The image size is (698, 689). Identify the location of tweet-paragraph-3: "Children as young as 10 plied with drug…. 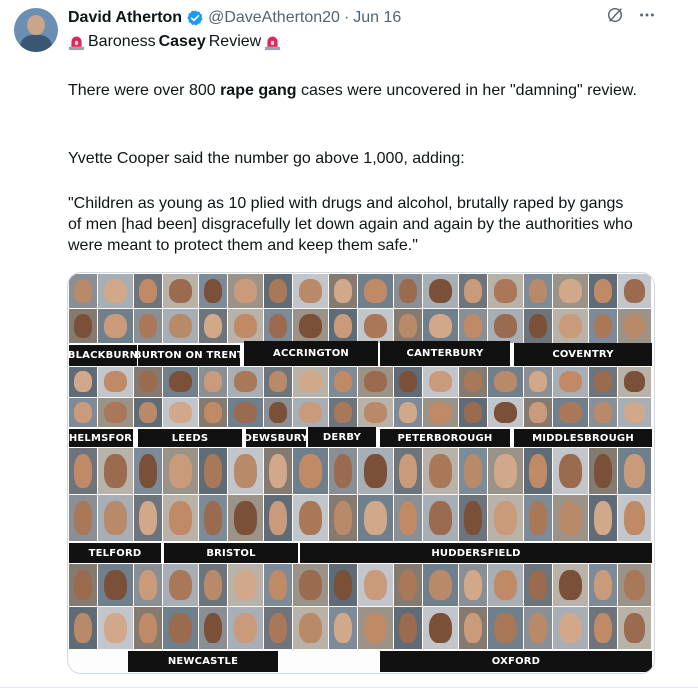
(350, 224).